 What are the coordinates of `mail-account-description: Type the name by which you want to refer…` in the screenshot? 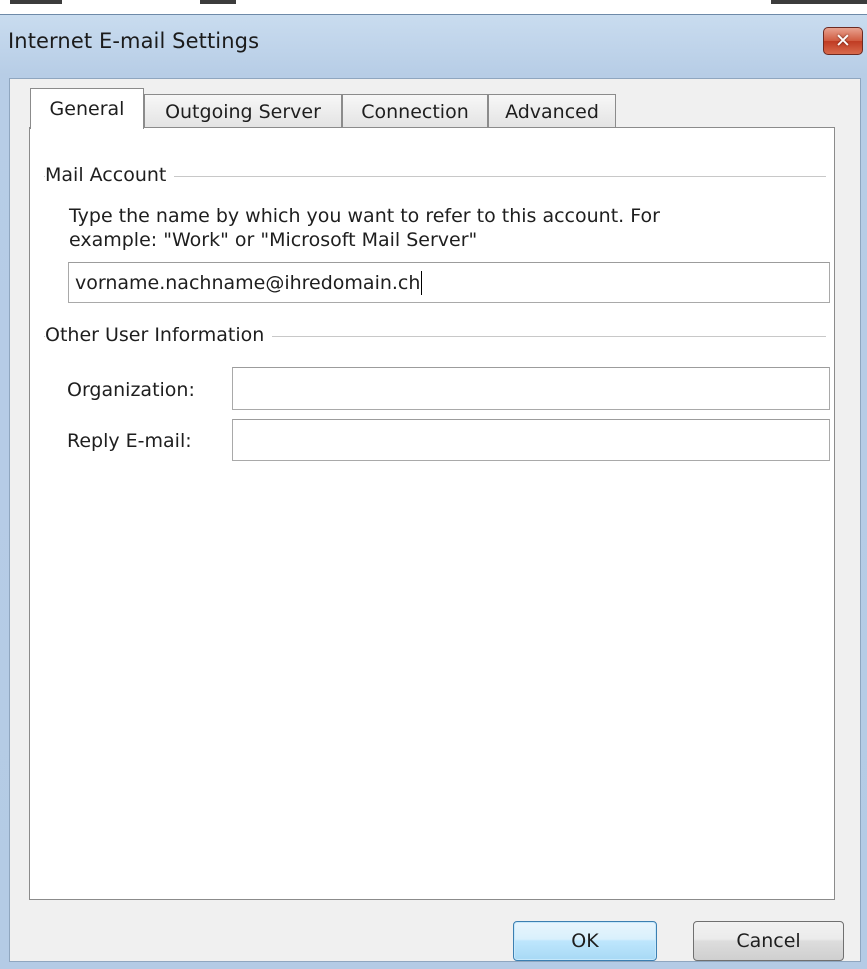 It's located at (364, 216).